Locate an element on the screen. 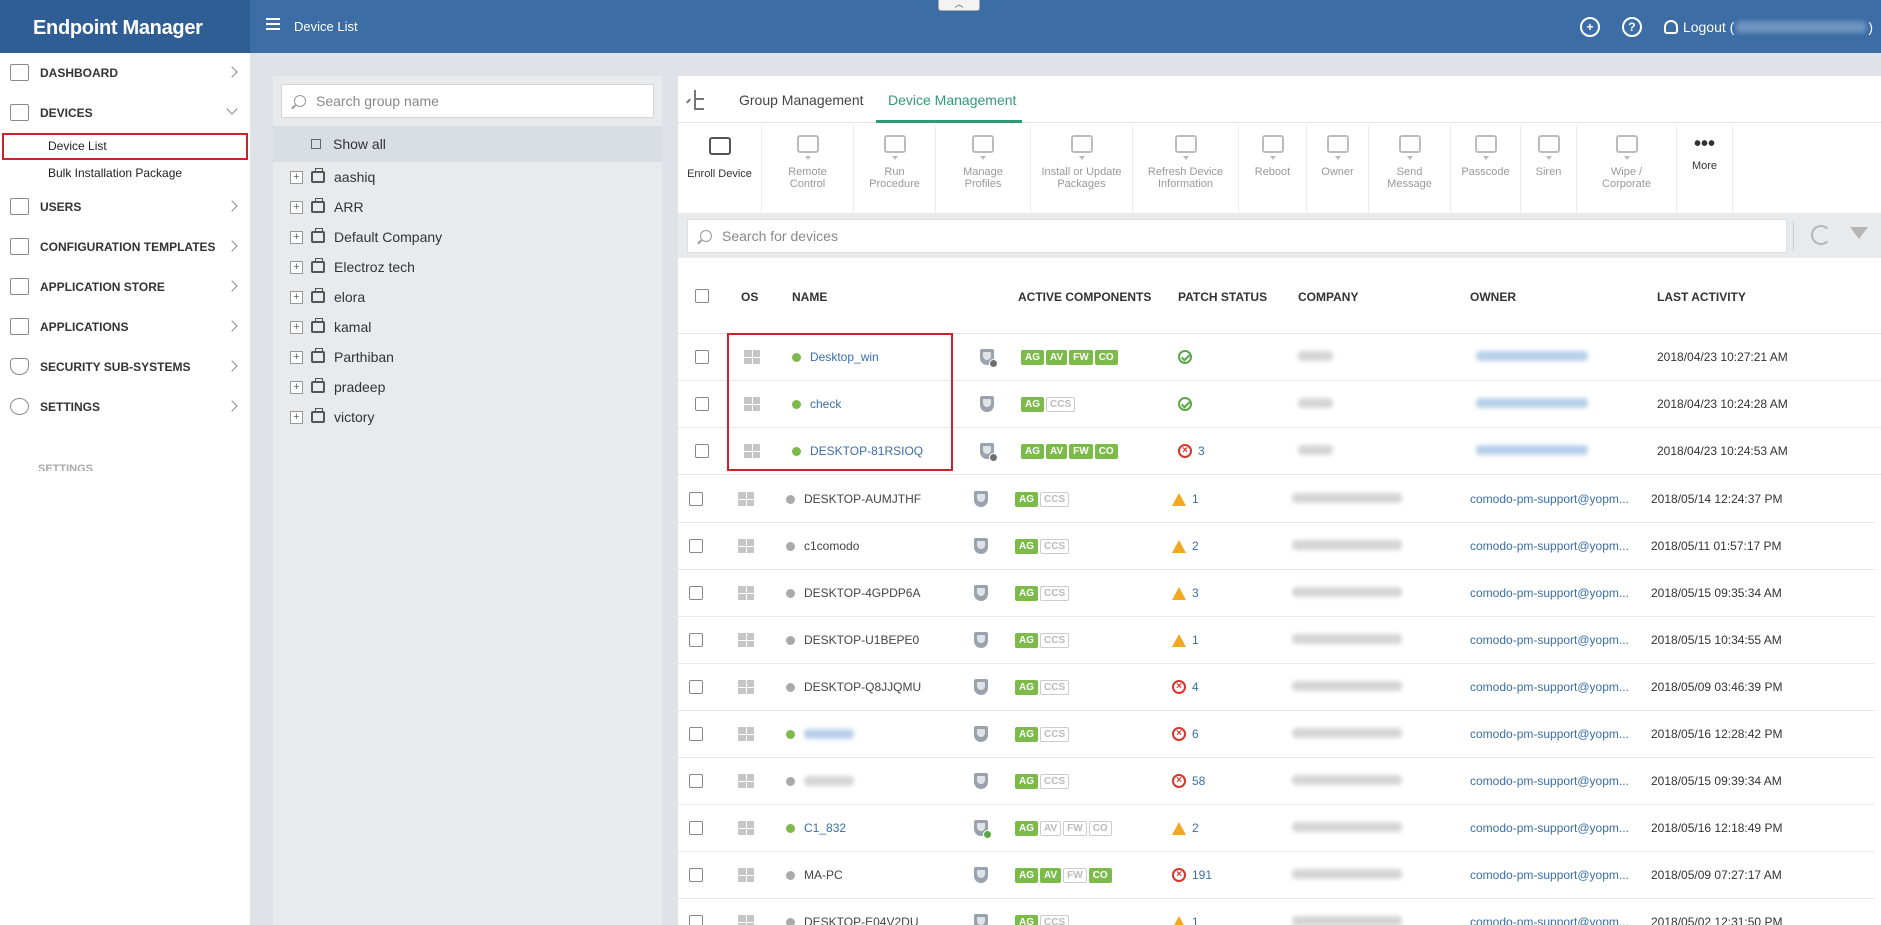 This screenshot has height=925, width=1881. hamburger-menu-icon is located at coordinates (273, 25).